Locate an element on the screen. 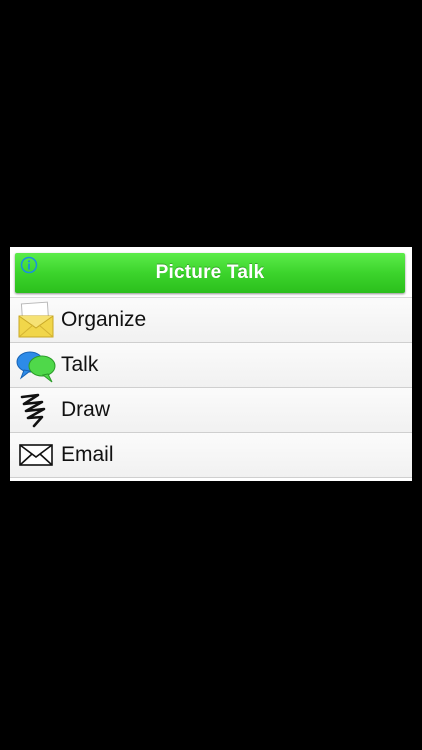  menu-item-label: Draw is located at coordinates (86, 409).